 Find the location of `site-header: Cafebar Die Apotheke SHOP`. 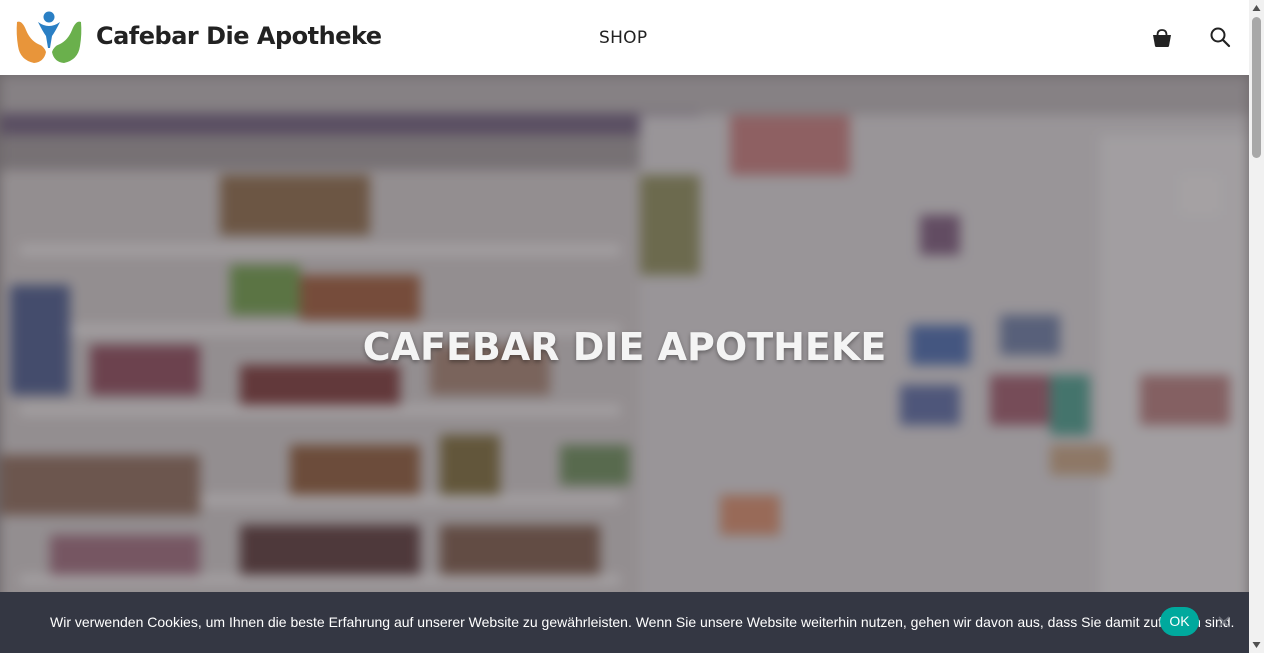

site-header: Cafebar Die Apotheke SHOP is located at coordinates (624, 37).